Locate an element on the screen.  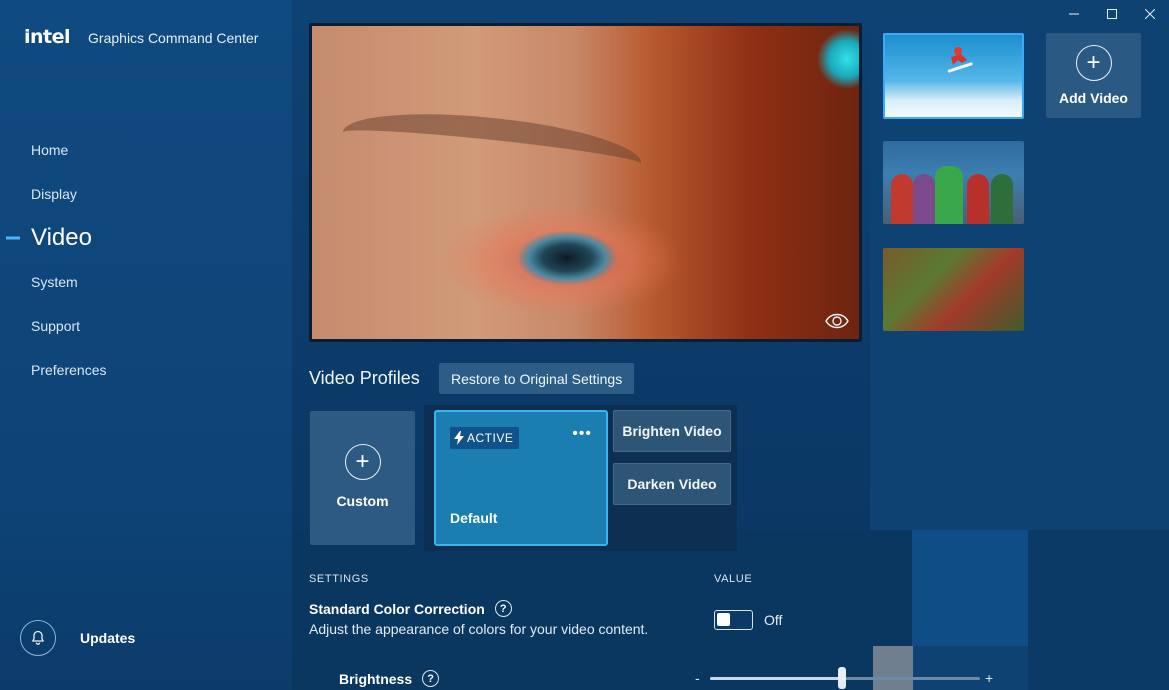
minimize-button is located at coordinates (1074, 14).